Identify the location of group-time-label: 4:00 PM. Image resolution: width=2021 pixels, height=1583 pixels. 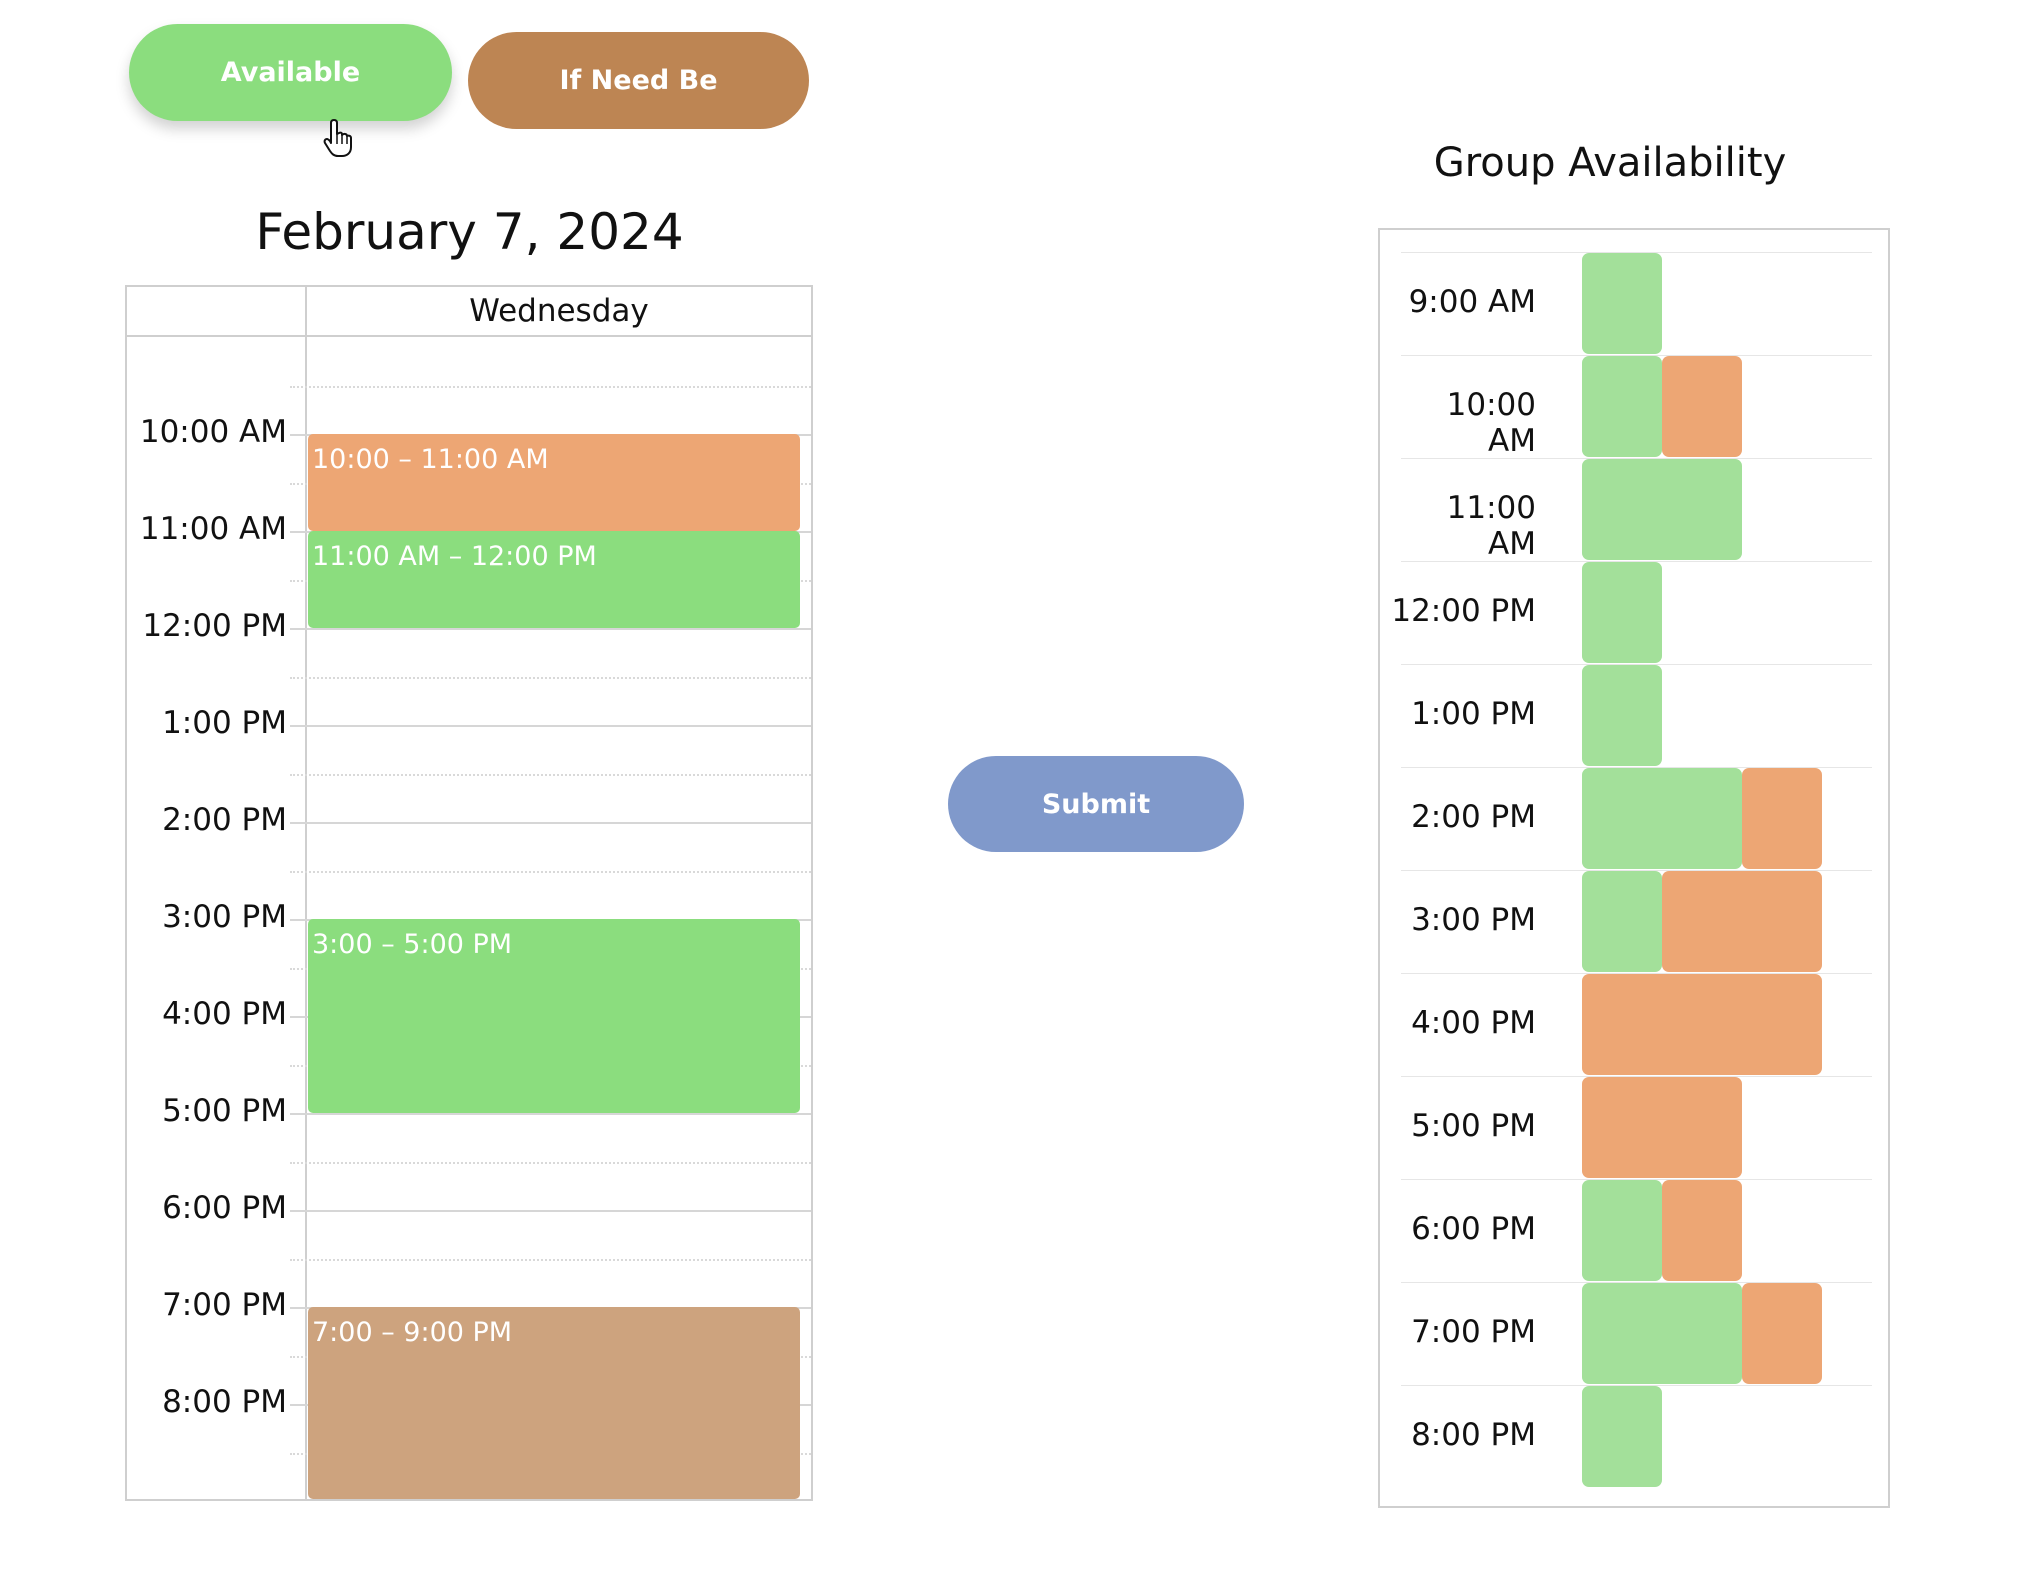
(1473, 1023).